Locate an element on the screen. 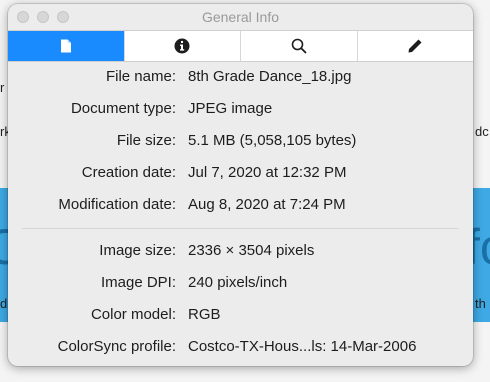  info-label: File name: is located at coordinates (140, 76).